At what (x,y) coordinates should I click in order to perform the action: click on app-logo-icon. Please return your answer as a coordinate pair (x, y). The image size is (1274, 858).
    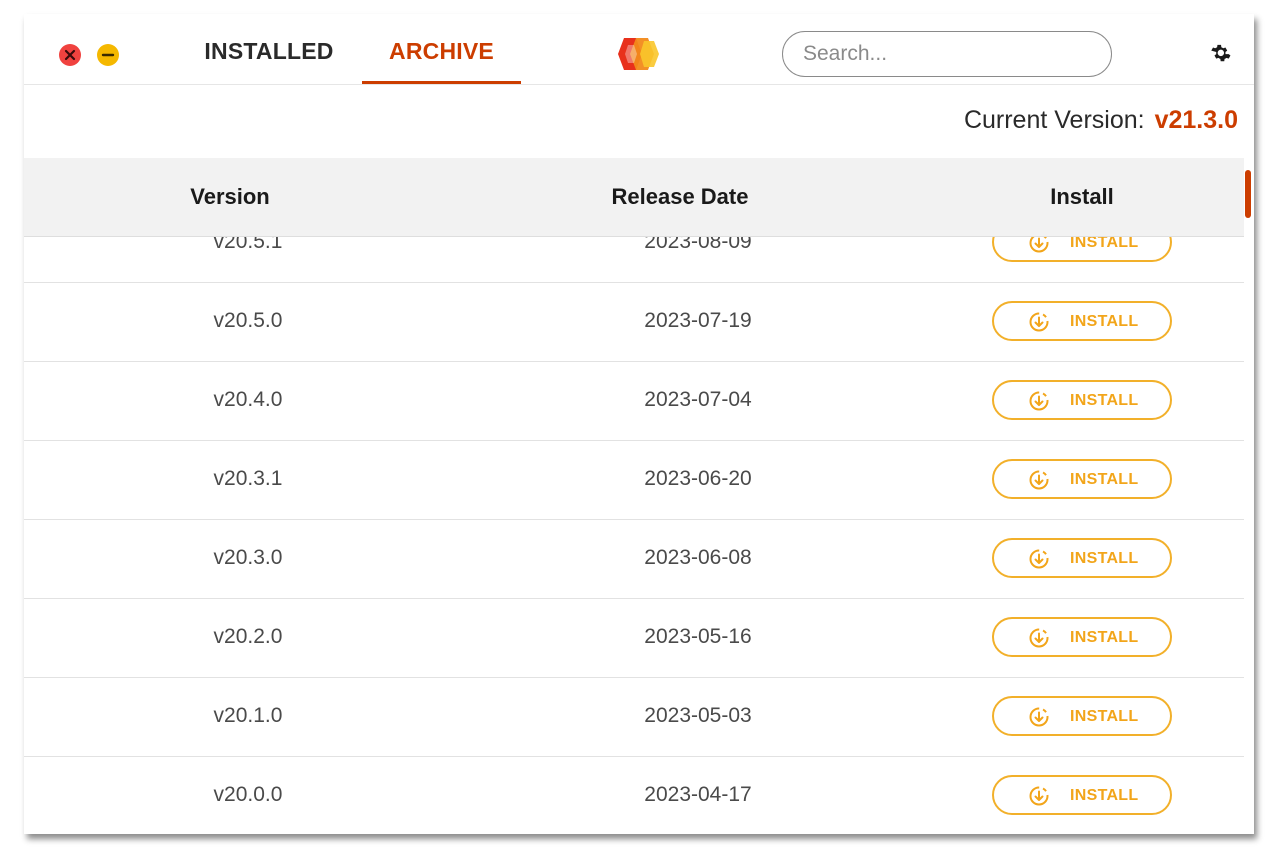
    Looking at the image, I should click on (638, 54).